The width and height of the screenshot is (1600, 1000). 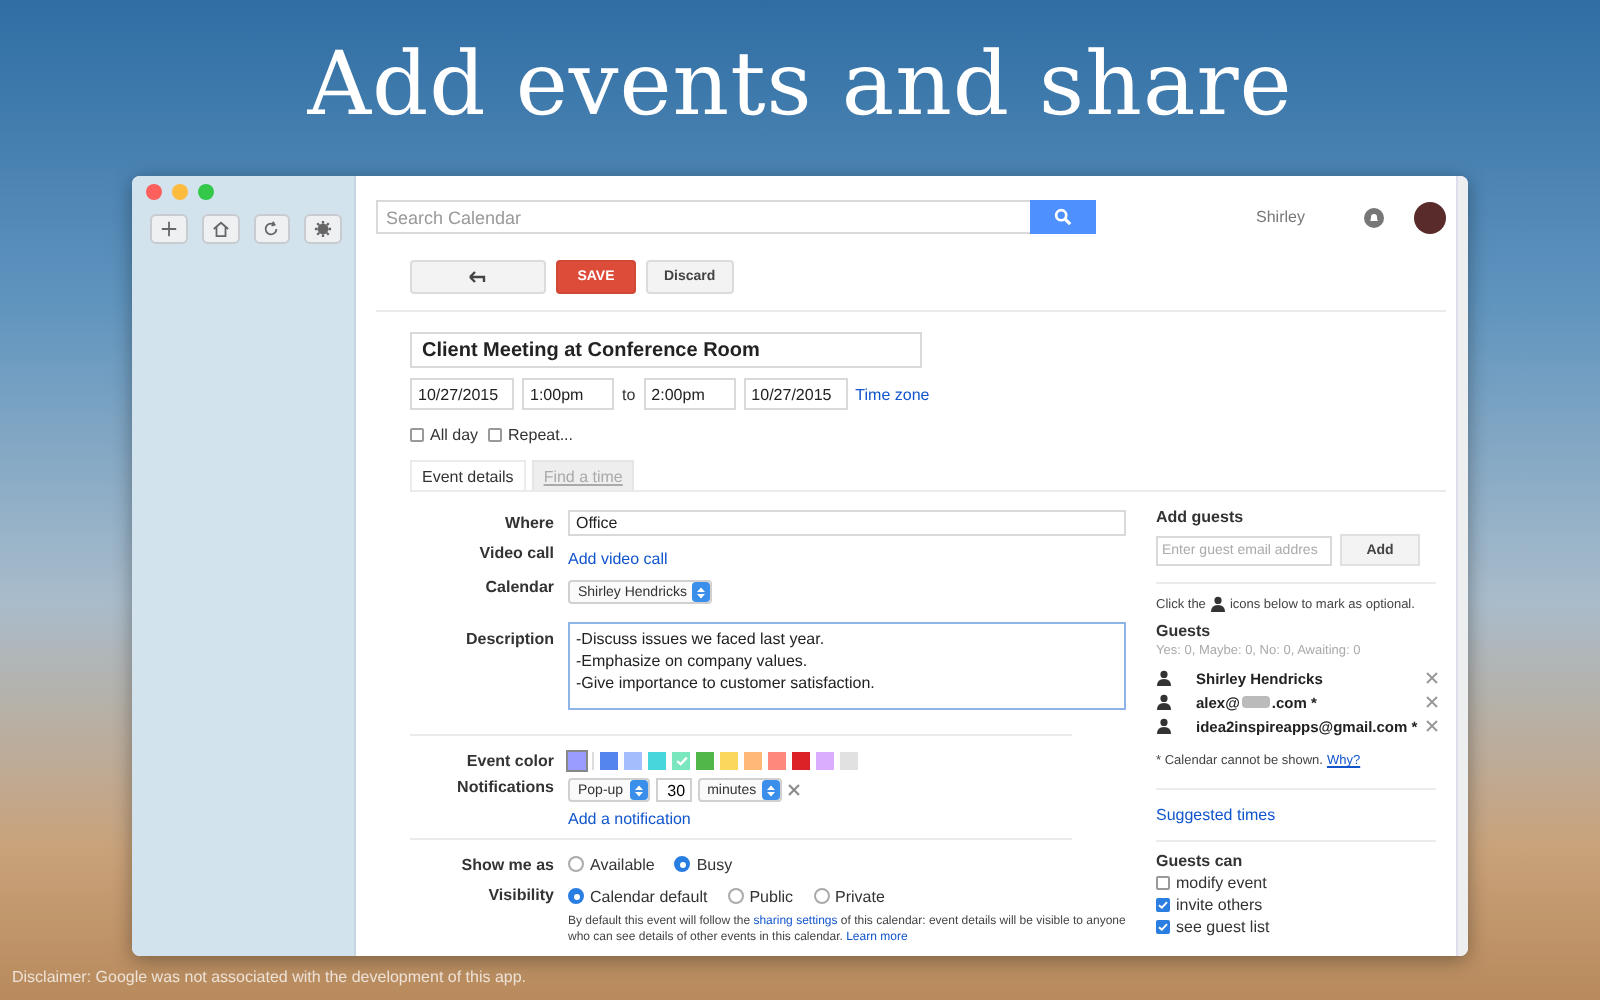 What do you see at coordinates (1200, 861) in the screenshot?
I see `guests-can-title: Guests can` at bounding box center [1200, 861].